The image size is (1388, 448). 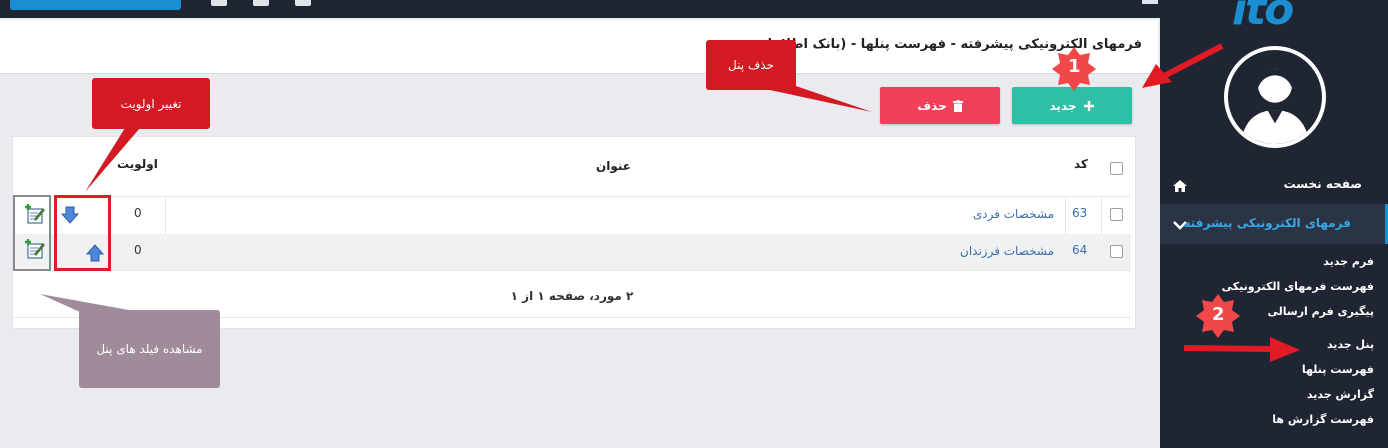 I want to click on avatar, so click(x=1275, y=97).